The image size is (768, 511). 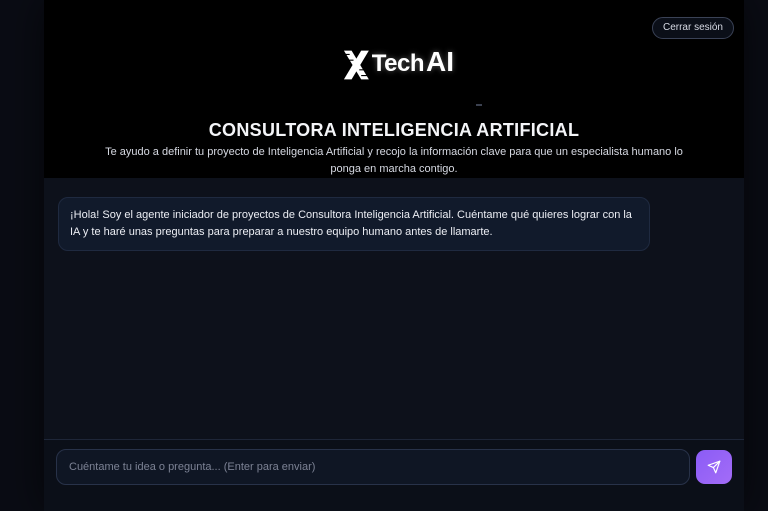 I want to click on xtechai-logo: Tech AI, so click(x=398, y=61).